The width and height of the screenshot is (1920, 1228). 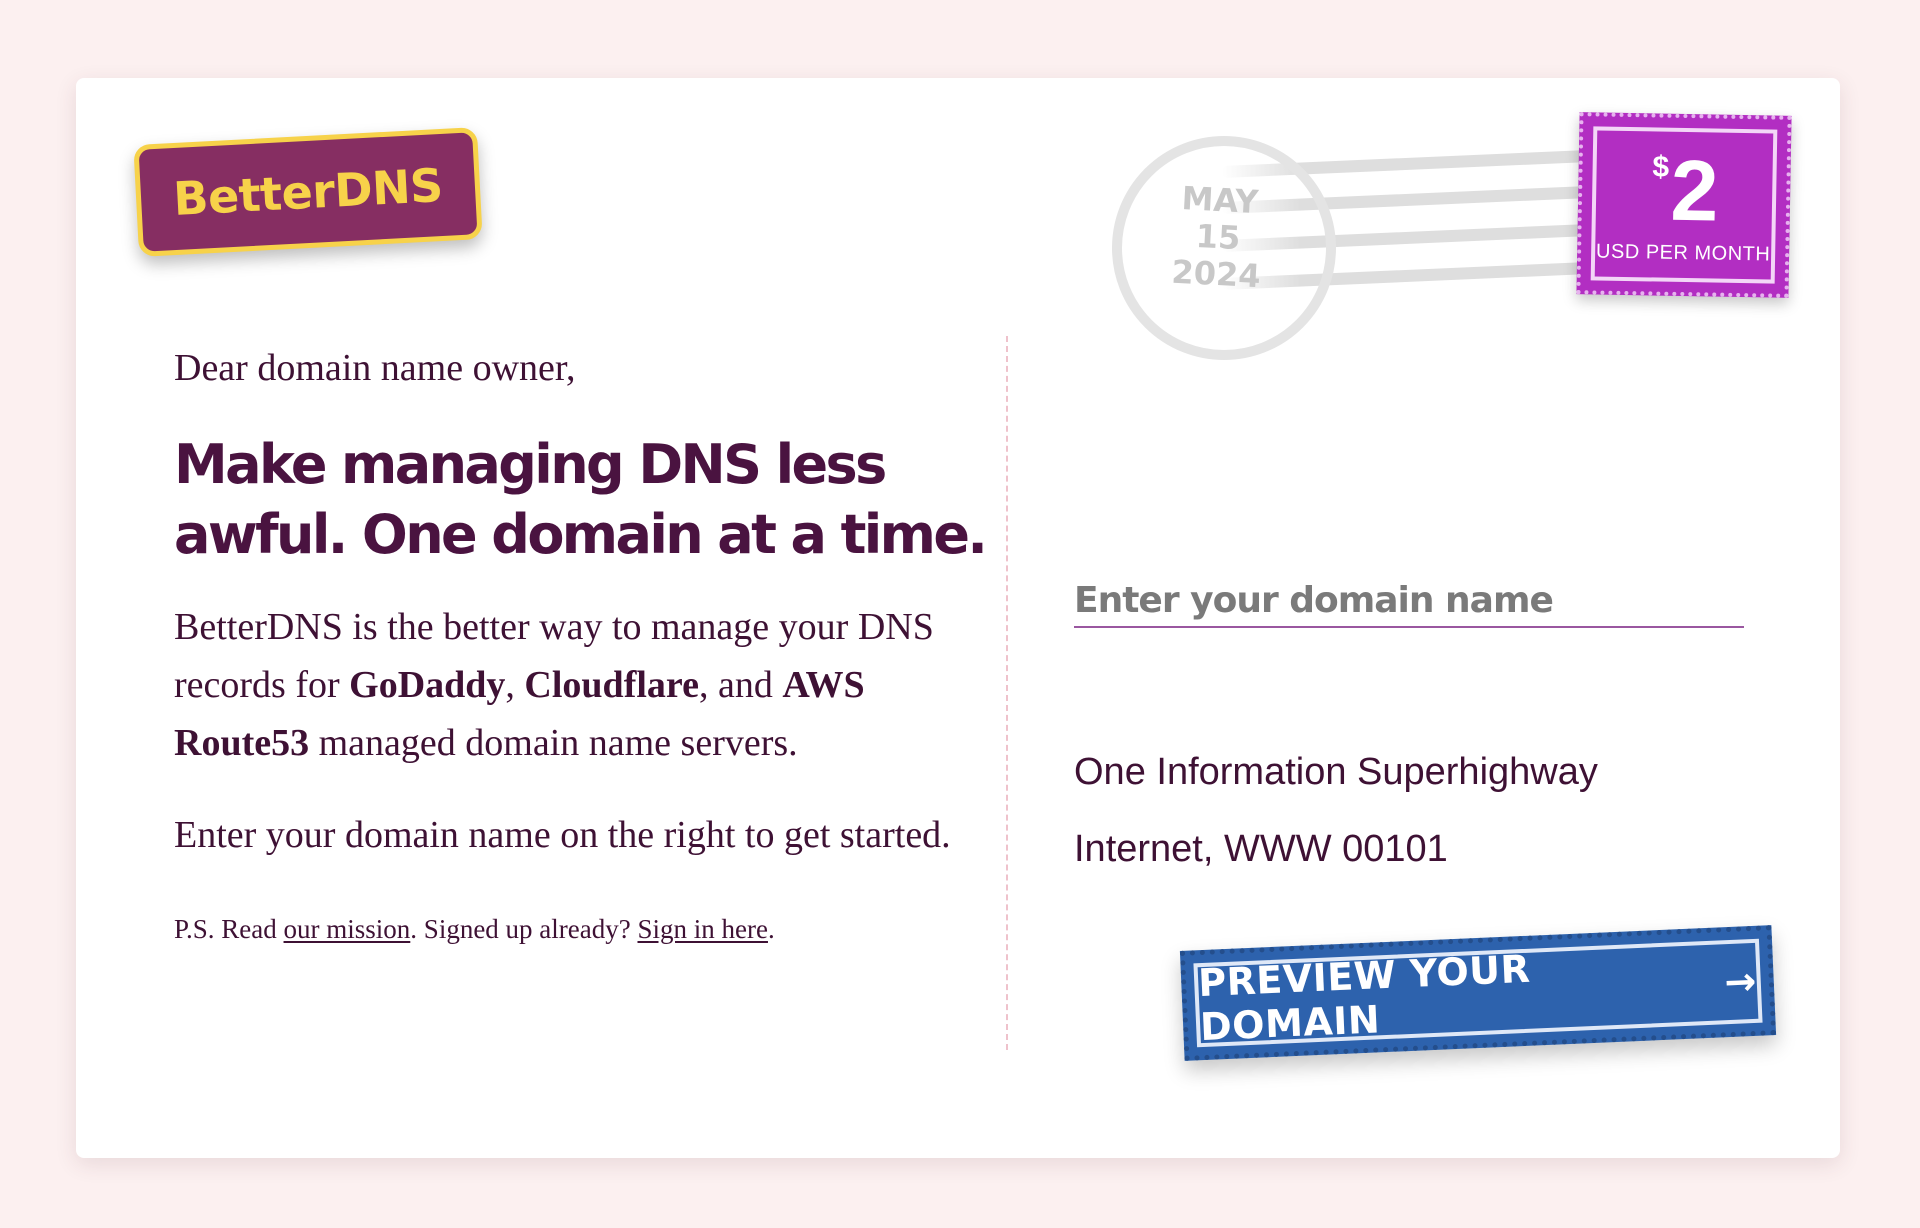 I want to click on address-line-1: One Information Superhighway, so click(x=1336, y=772).